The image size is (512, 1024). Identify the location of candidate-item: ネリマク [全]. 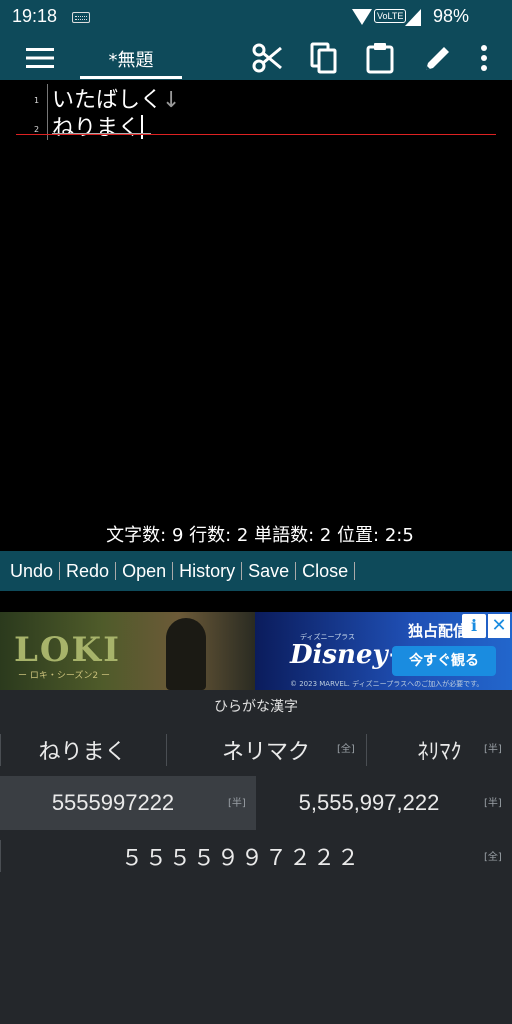
(266, 750).